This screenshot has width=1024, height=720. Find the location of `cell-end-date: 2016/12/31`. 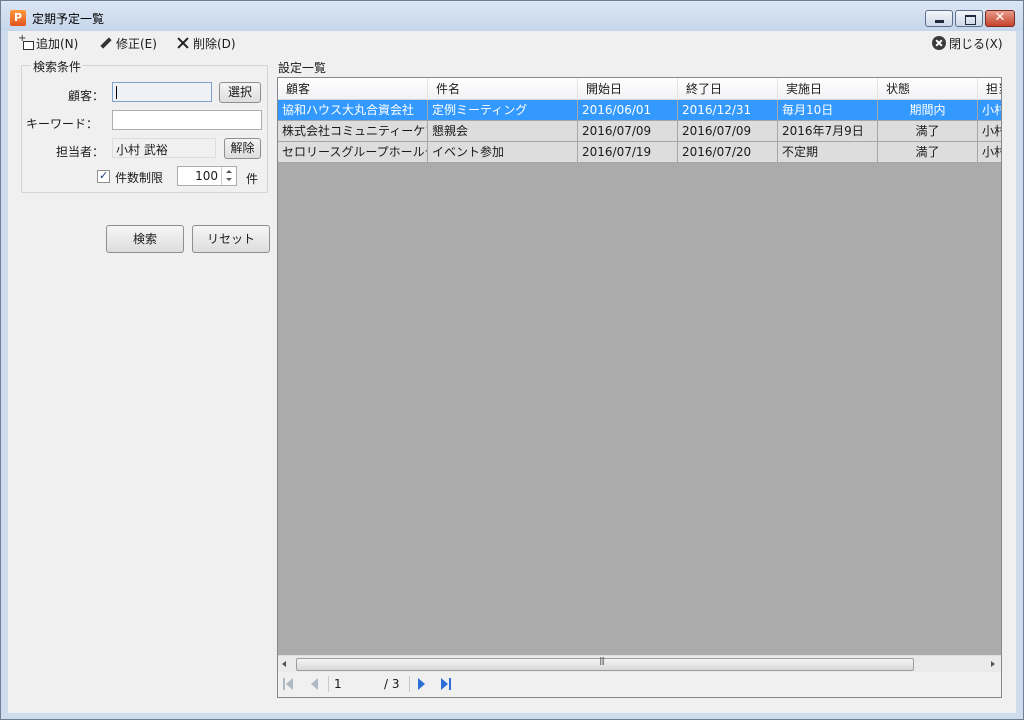

cell-end-date: 2016/12/31 is located at coordinates (728, 110).